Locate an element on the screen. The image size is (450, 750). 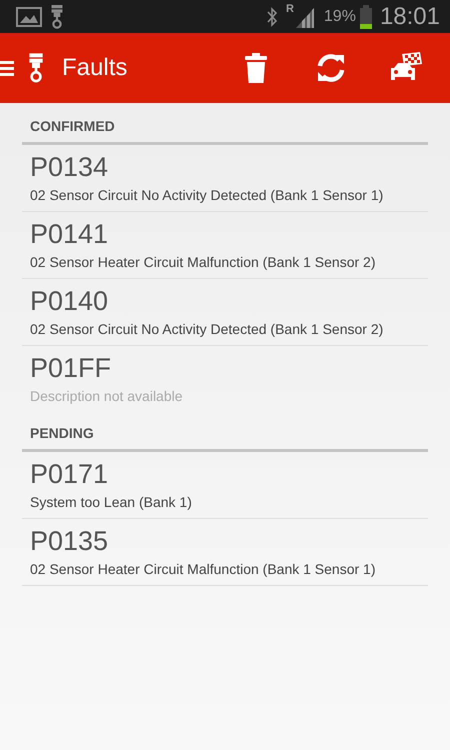
battery-icon is located at coordinates (366, 16).